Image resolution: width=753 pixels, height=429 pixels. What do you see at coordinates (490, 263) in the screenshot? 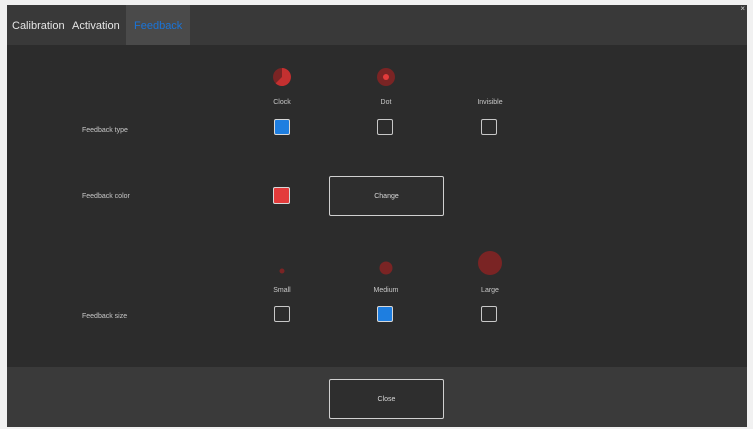
I see `large-dot-icon` at bounding box center [490, 263].